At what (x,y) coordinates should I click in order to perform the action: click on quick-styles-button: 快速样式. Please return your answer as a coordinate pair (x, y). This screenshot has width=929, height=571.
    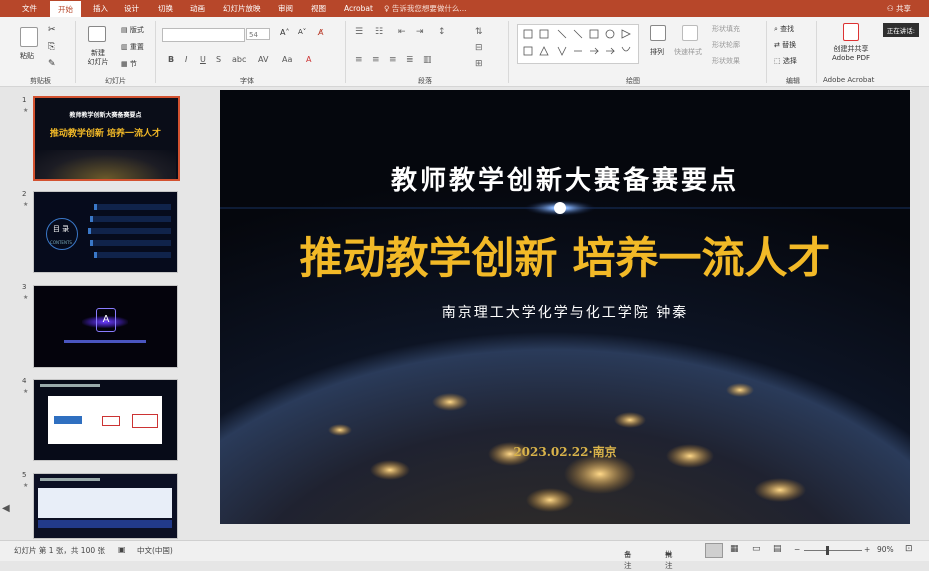
    Looking at the image, I should click on (688, 52).